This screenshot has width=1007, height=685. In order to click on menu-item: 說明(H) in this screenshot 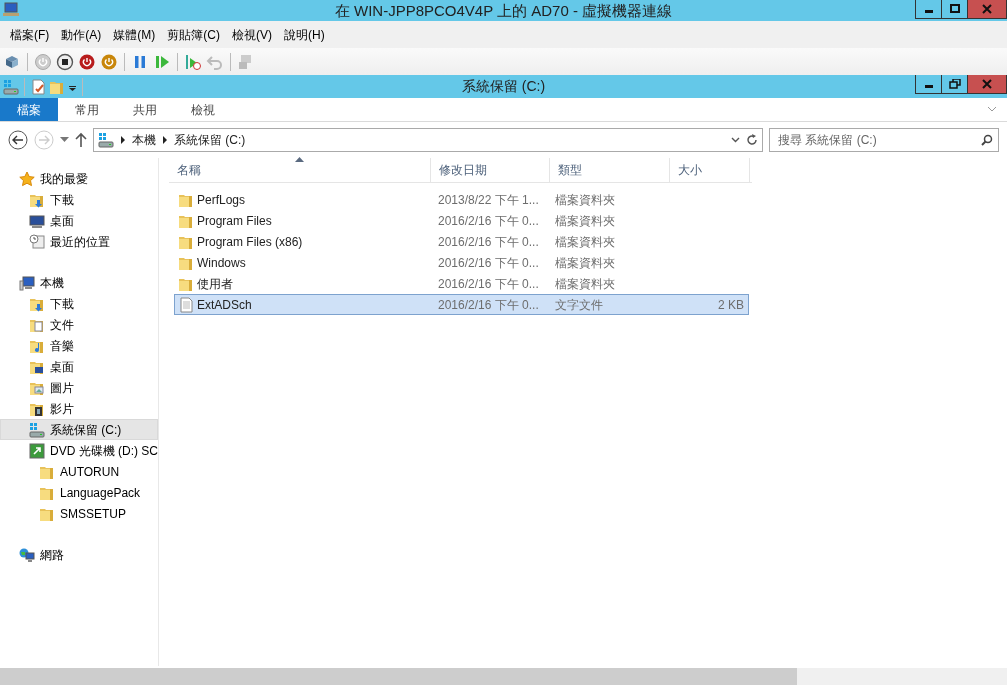, I will do `click(304, 34)`.